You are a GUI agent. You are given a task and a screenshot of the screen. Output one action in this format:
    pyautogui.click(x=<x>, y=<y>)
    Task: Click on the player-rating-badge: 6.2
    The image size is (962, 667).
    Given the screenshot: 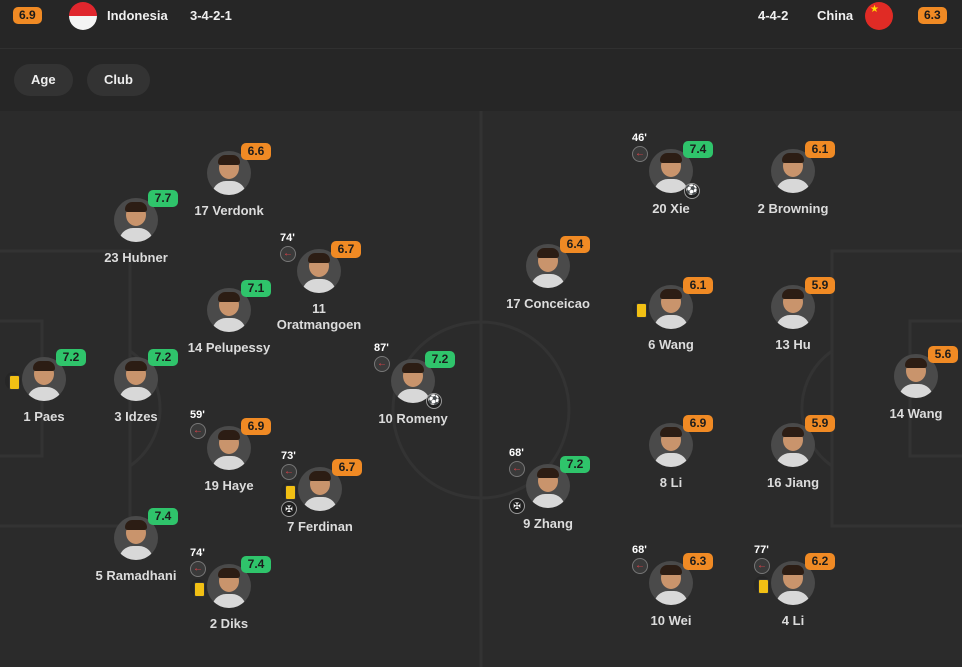 What is the action you would take?
    pyautogui.click(x=820, y=561)
    